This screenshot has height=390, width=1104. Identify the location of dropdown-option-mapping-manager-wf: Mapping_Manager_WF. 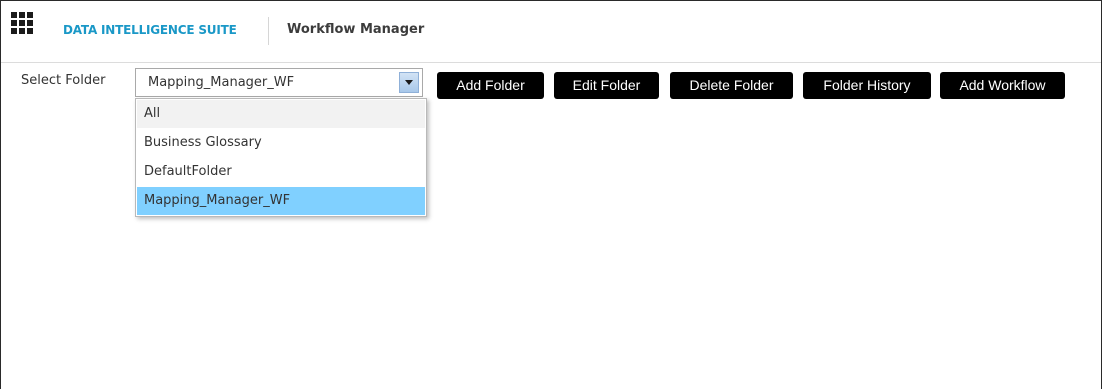
(281, 201).